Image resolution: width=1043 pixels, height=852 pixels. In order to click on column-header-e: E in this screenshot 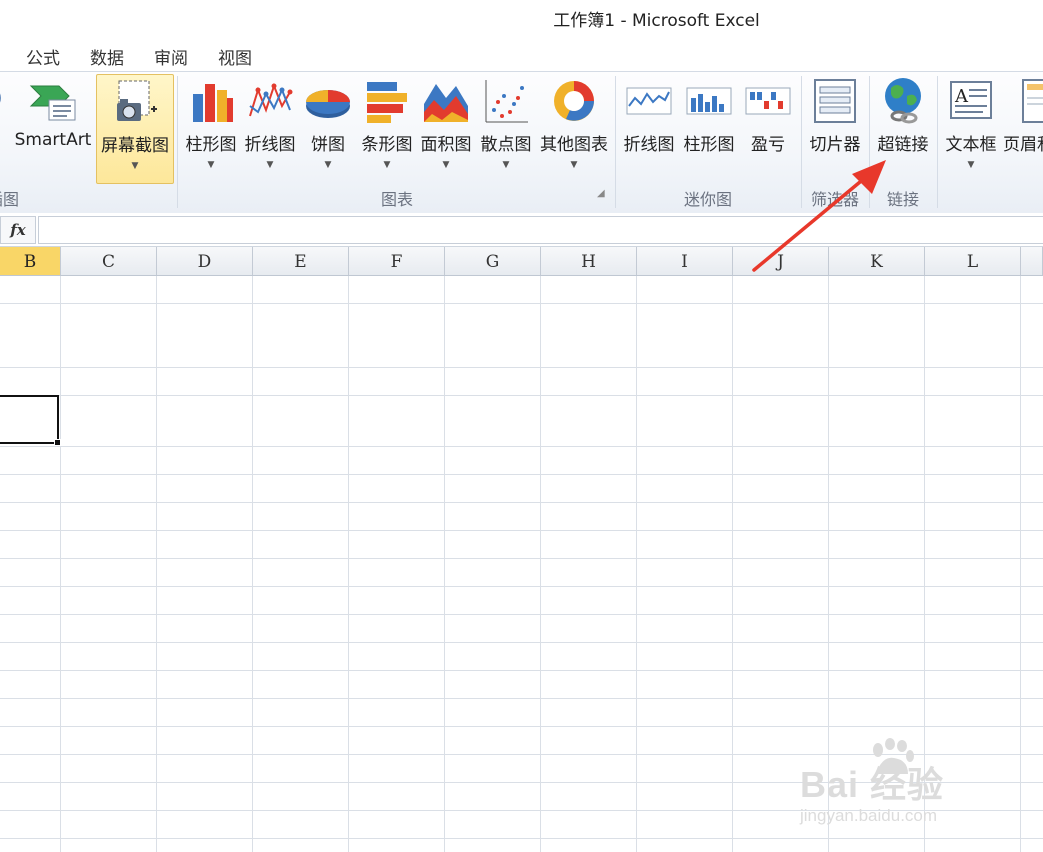, I will do `click(301, 261)`.